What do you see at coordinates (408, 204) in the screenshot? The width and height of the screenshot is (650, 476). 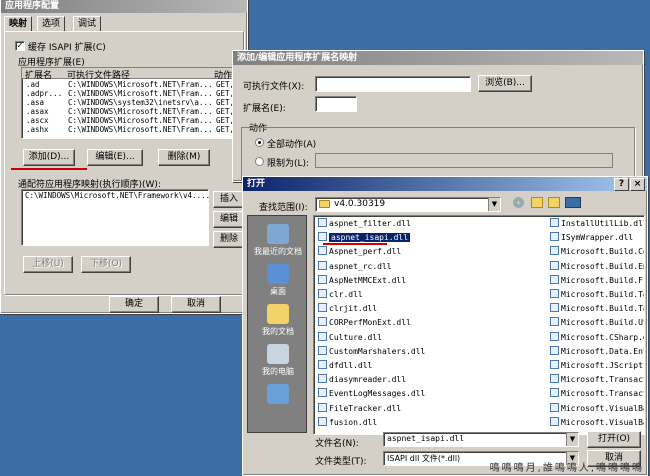 I see `lookin-select: v4.0.30319 ▼` at bounding box center [408, 204].